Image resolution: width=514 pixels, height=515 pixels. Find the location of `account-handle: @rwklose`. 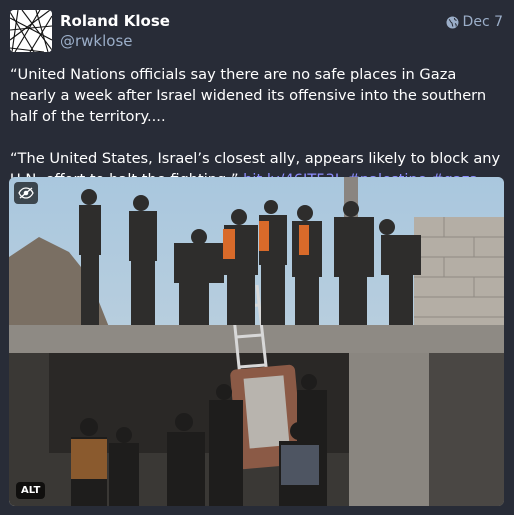

account-handle: @rwklose is located at coordinates (96, 41).